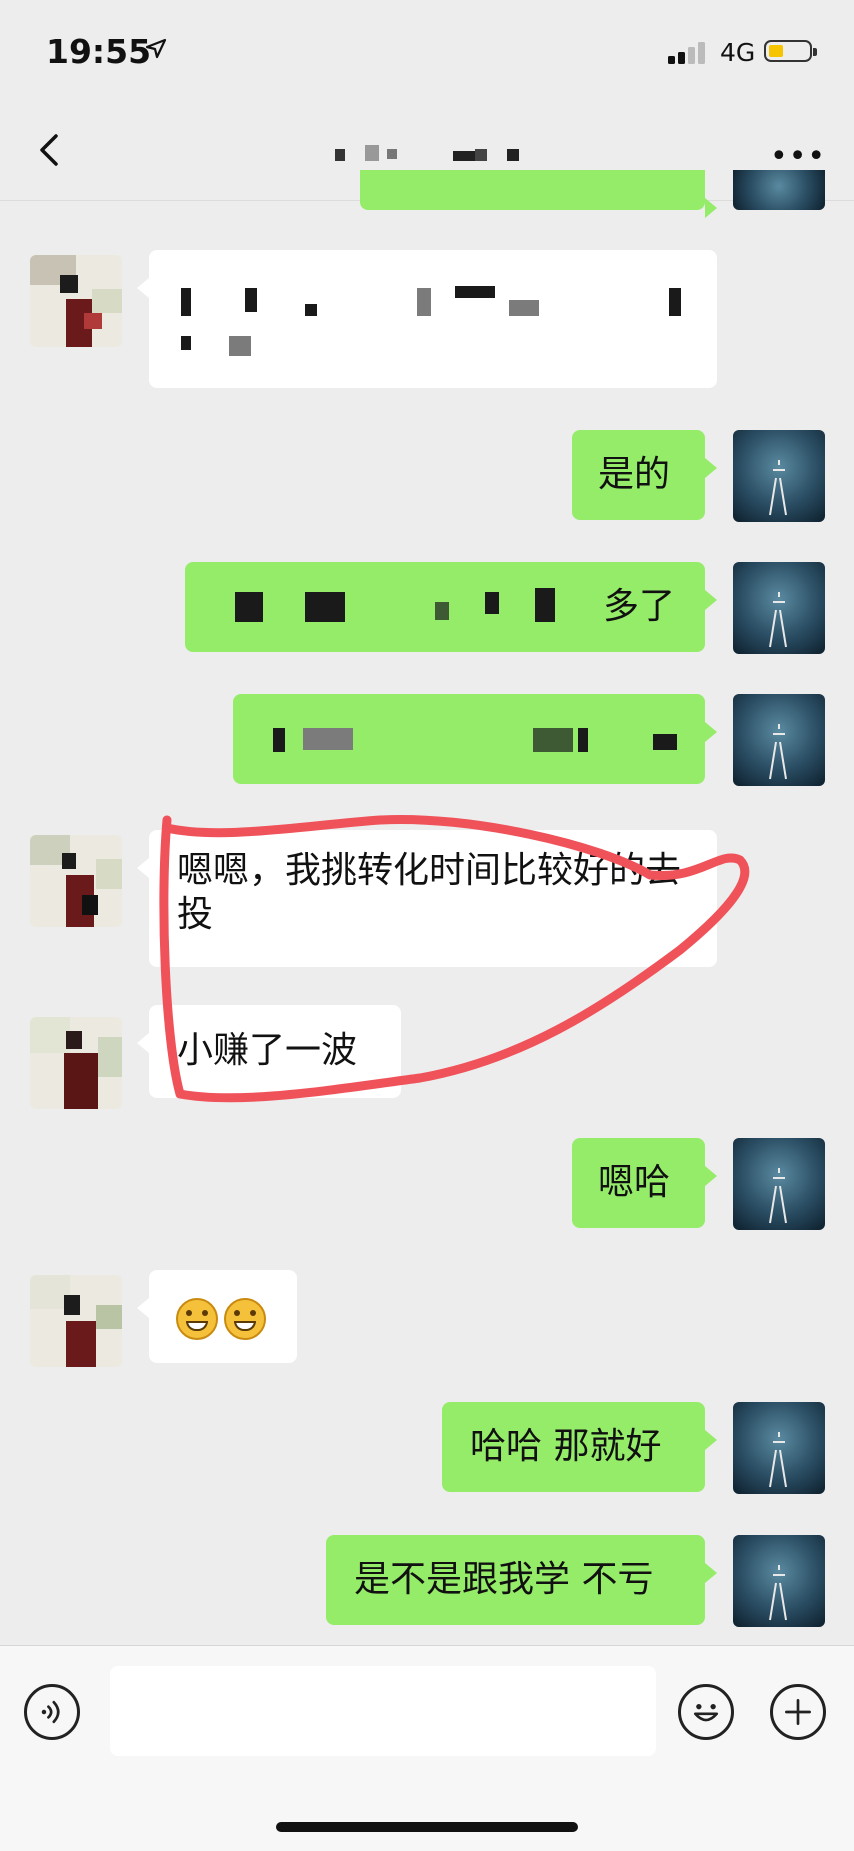 The image size is (854, 1851). I want to click on message-bubble-outgoing: 是不是跟我学 不亏, so click(521, 1580).